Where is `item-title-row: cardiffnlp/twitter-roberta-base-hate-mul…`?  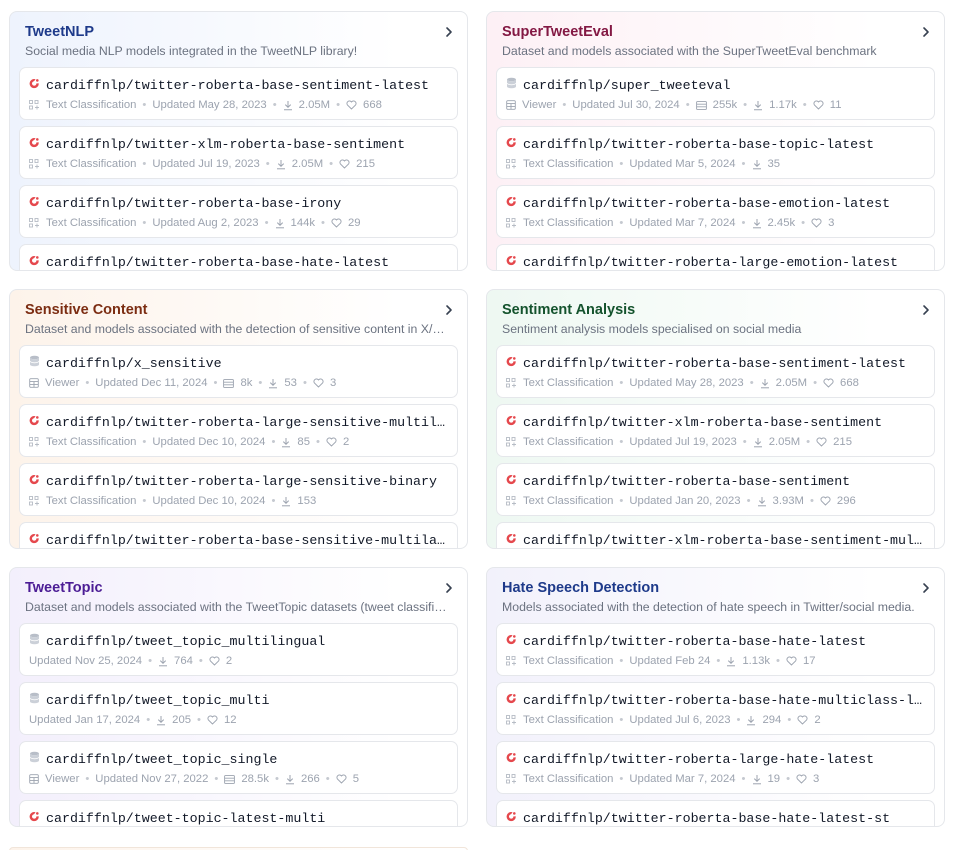
item-title-row: cardiffnlp/twitter-roberta-base-hate-mul… is located at coordinates (715, 700).